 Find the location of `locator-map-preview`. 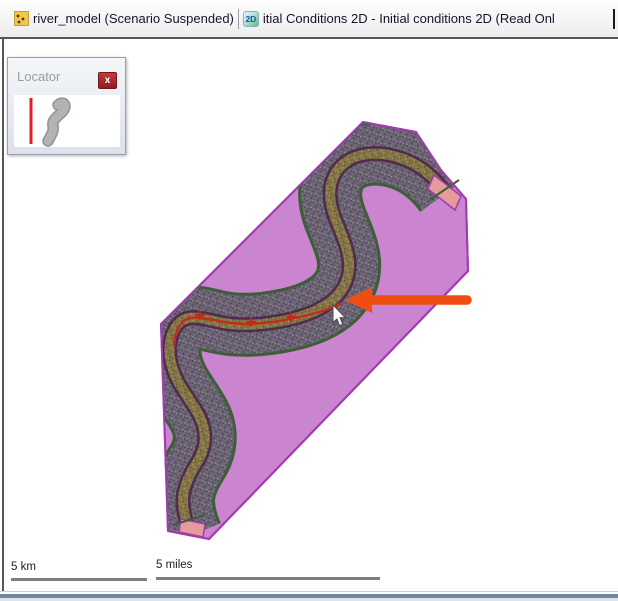

locator-map-preview is located at coordinates (67, 121).